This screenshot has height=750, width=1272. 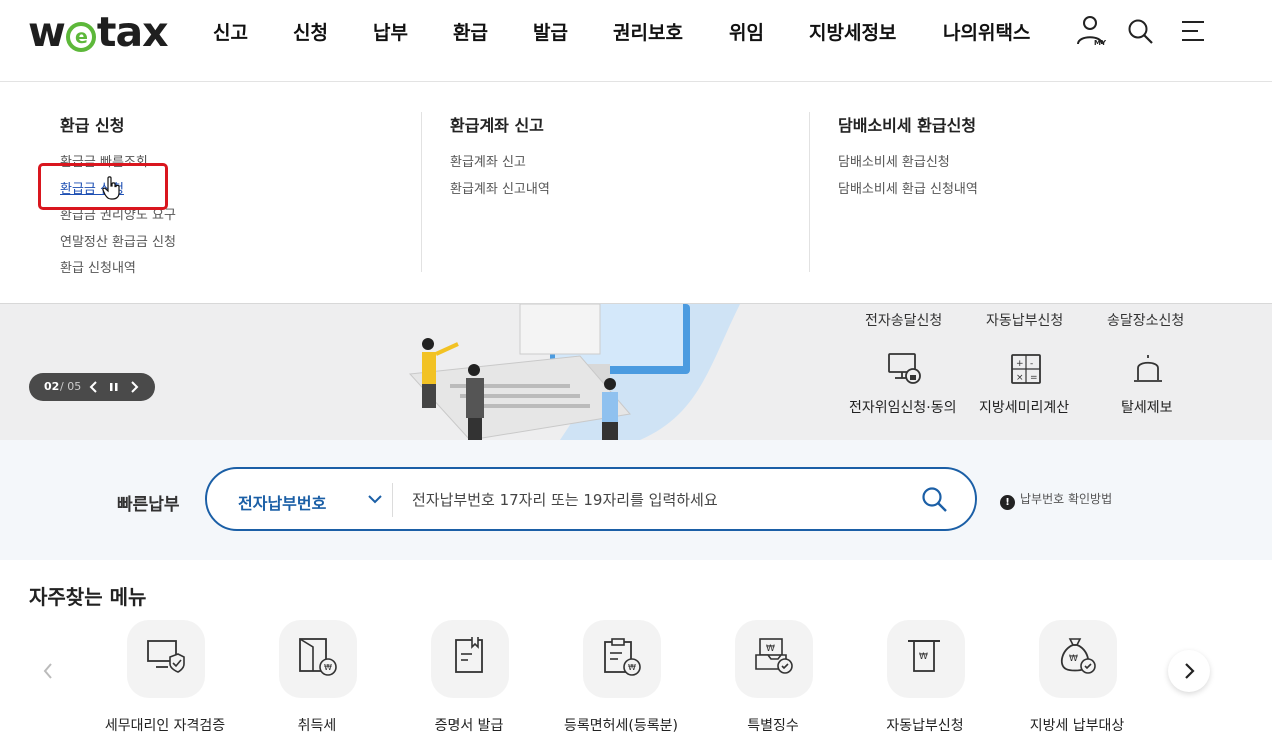 What do you see at coordinates (903, 320) in the screenshot?
I see `link-e-delivery-apply: 전자송달신청` at bounding box center [903, 320].